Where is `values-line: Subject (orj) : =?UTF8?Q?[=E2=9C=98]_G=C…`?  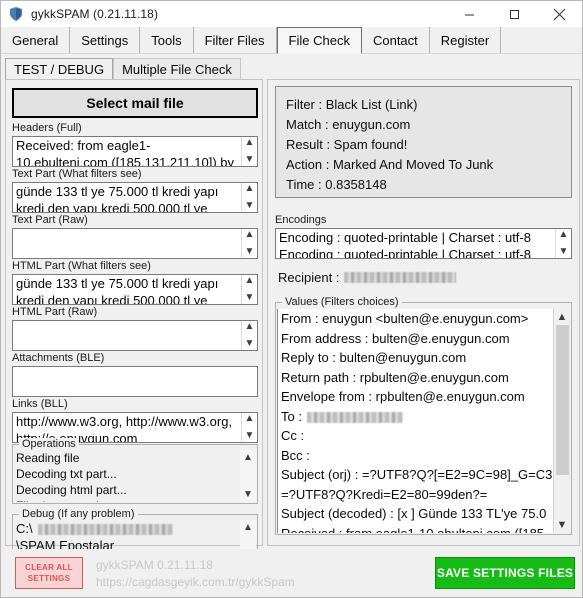 values-line: Subject (orj) : =?UTF8?Q?[=E2=9C=98]_G=C… is located at coordinates (418, 474).